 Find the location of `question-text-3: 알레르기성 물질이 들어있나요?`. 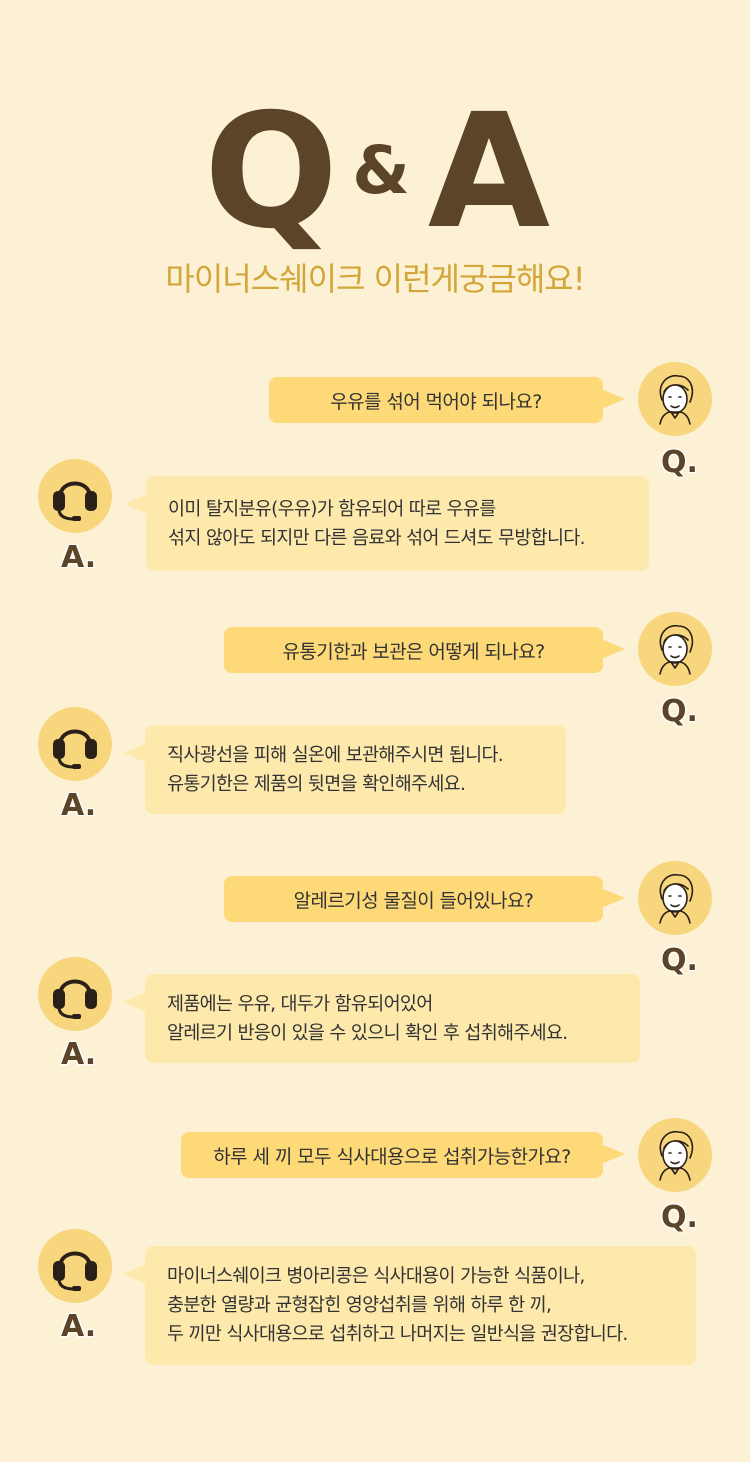

question-text-3: 알레르기성 물질이 들어있나요? is located at coordinates (413, 900).